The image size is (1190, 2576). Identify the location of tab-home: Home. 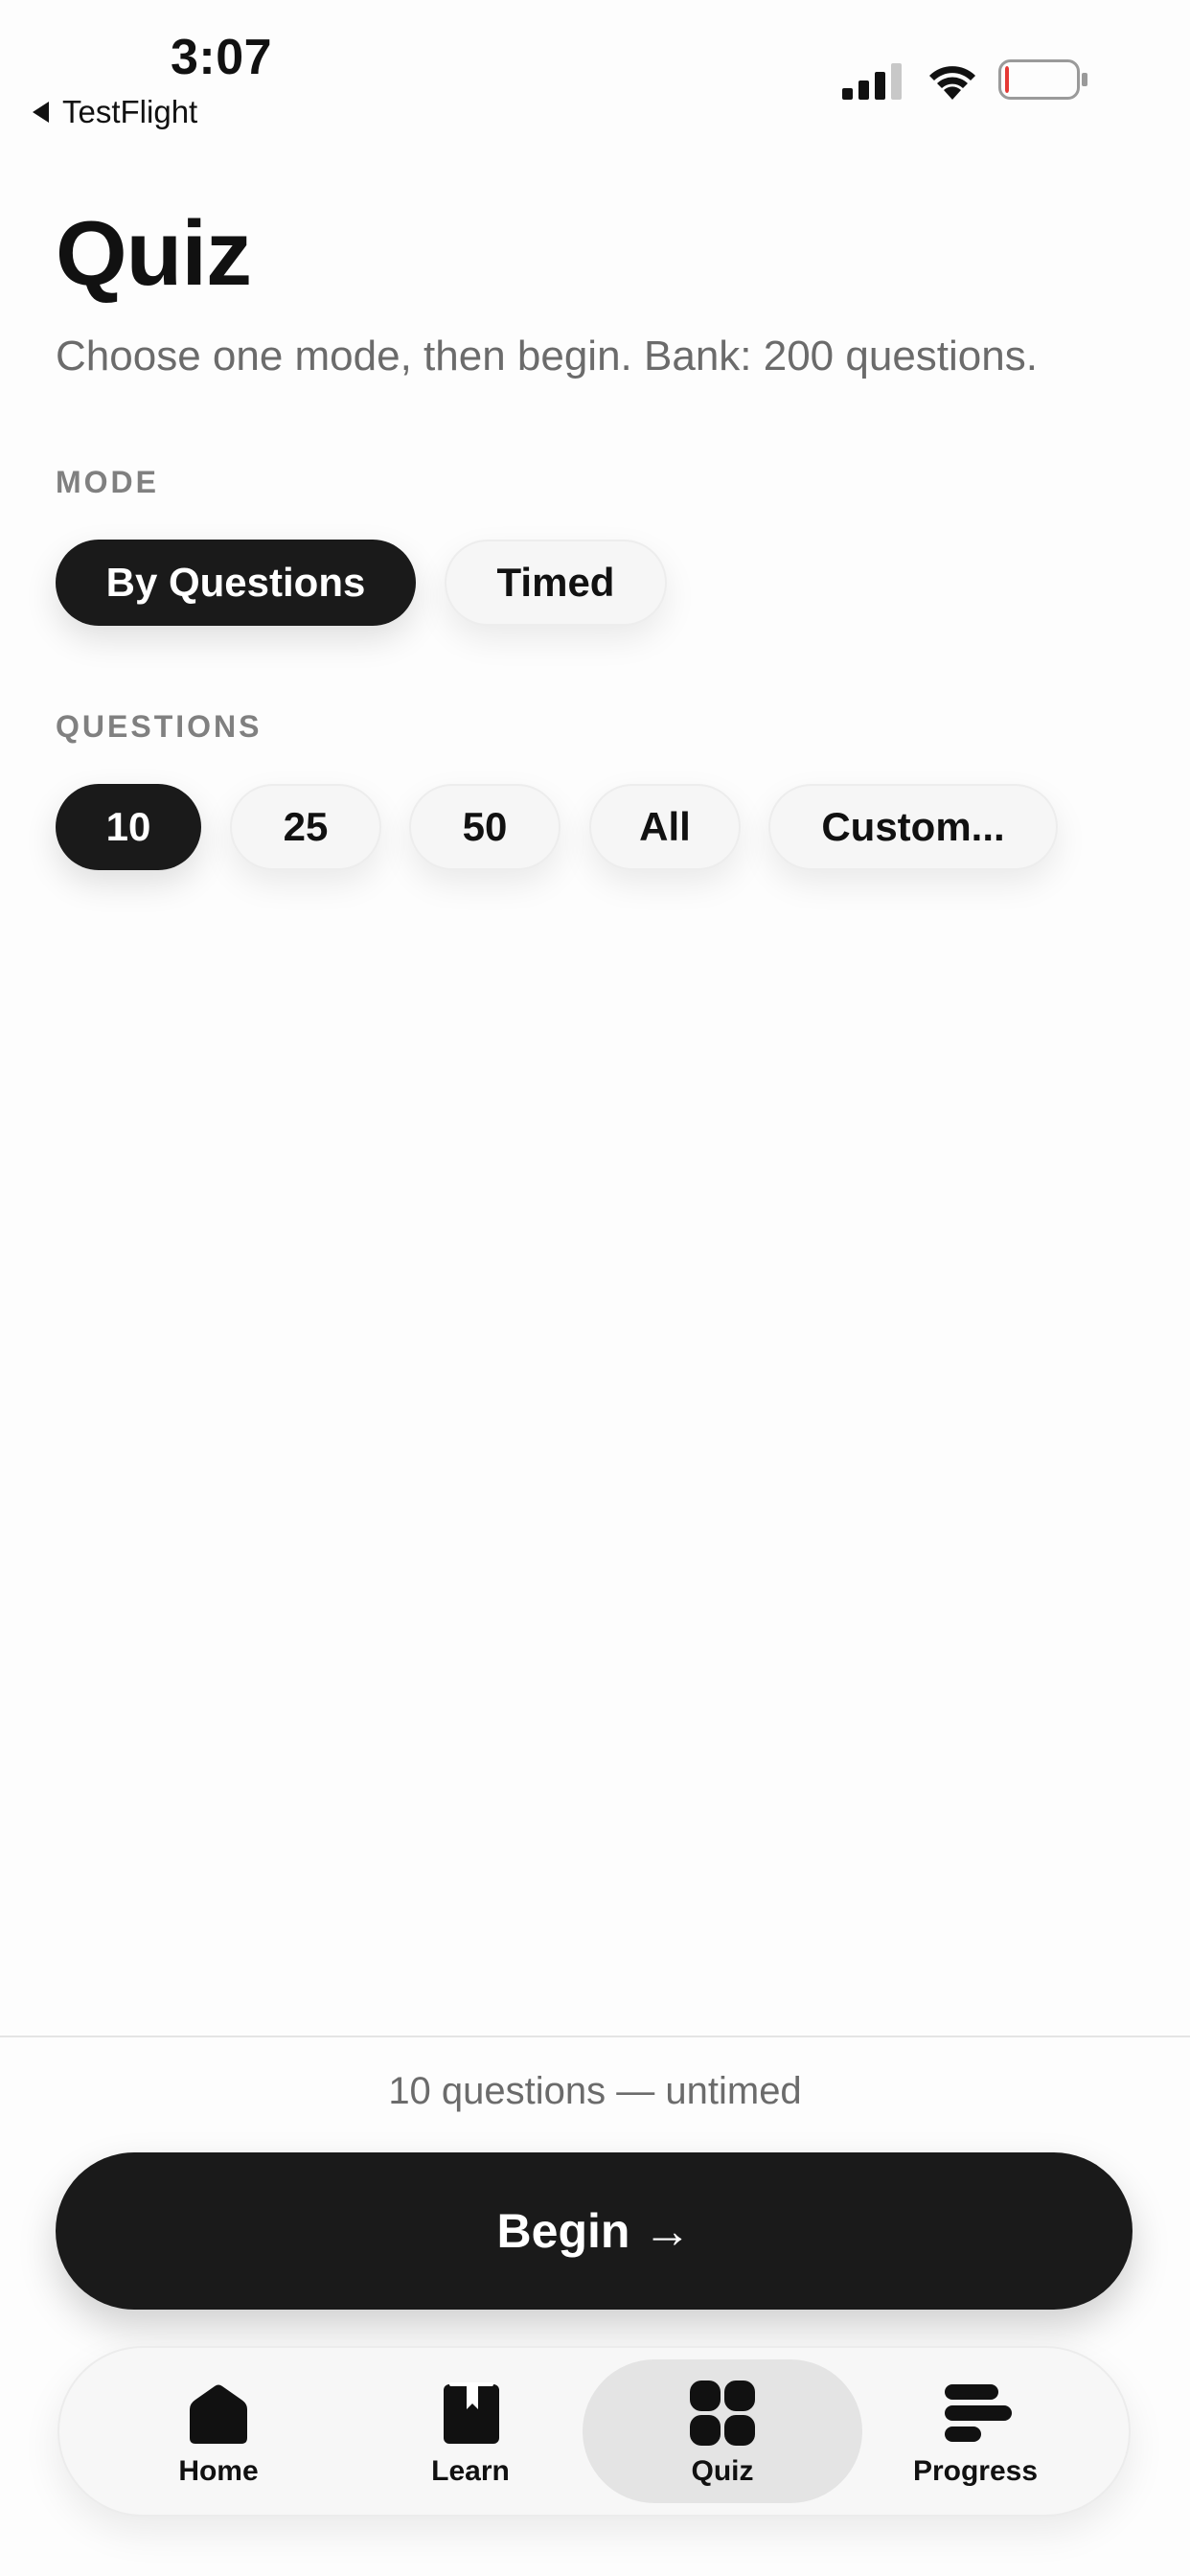
(218, 2431).